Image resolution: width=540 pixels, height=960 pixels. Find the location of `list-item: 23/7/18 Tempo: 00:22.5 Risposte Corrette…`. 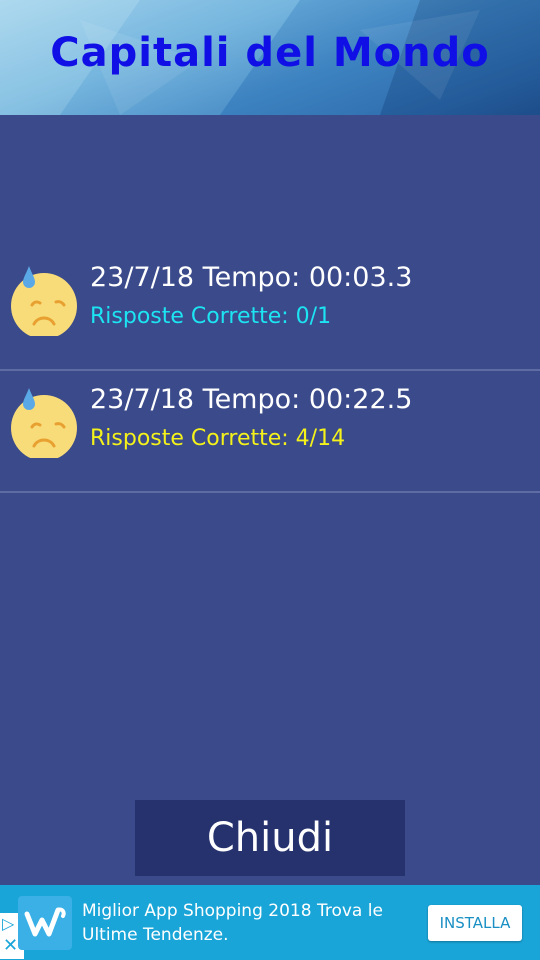

list-item: 23/7/18 Tempo: 00:22.5 Risposte Corrette… is located at coordinates (270, 433).